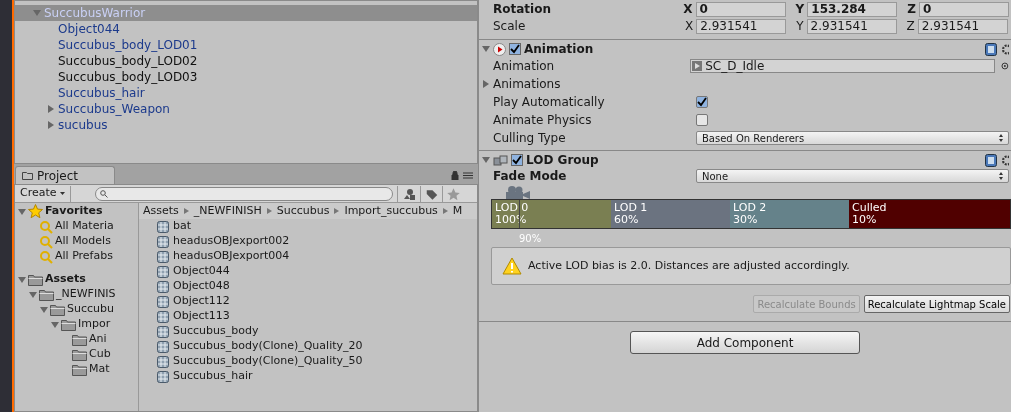 This screenshot has width=1011, height=412. Describe the element at coordinates (201, 301) in the screenshot. I see `asset-item: Object112` at that location.